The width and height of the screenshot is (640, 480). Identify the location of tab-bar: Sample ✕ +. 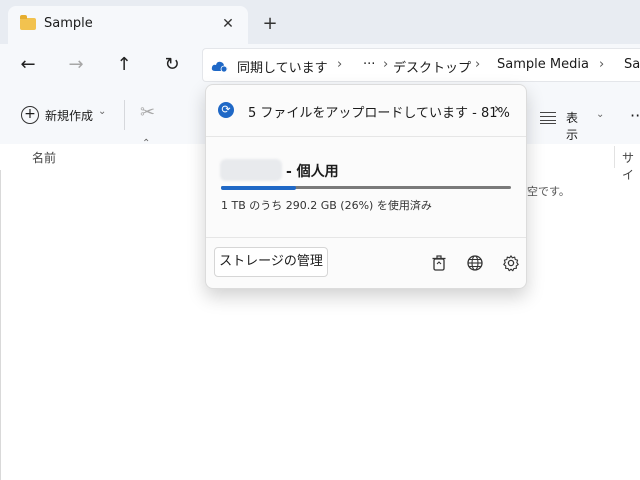
(320, 22).